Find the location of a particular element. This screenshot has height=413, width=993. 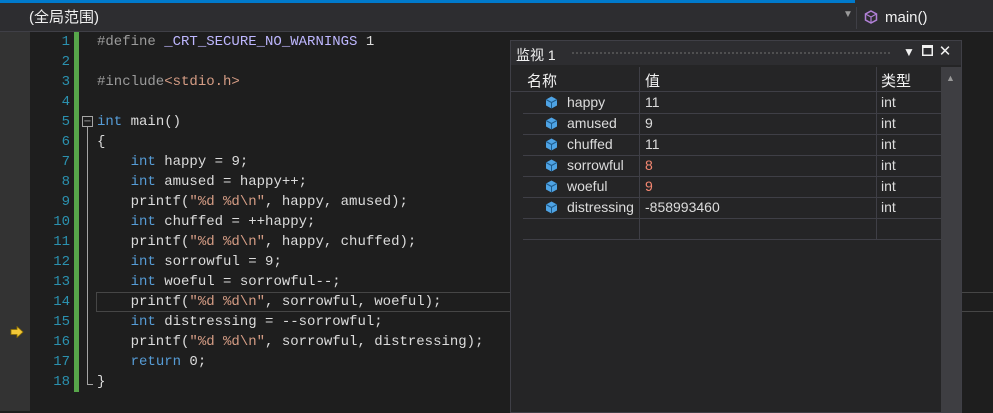

scope-dropdown: (全局范围) ▼ is located at coordinates (428, 18).